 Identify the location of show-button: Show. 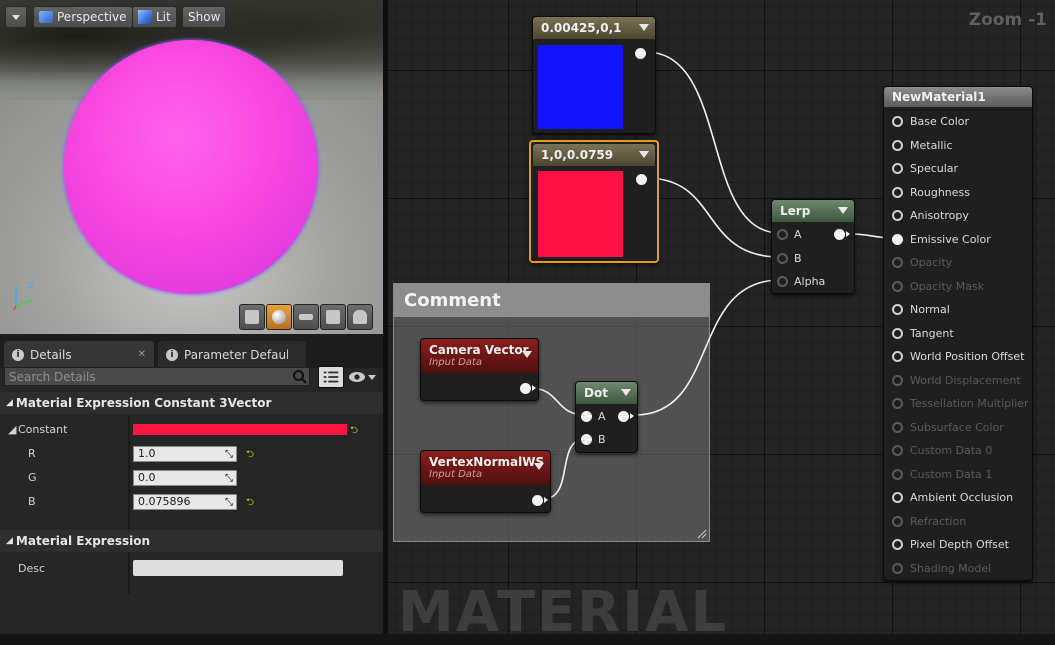
(204, 17).